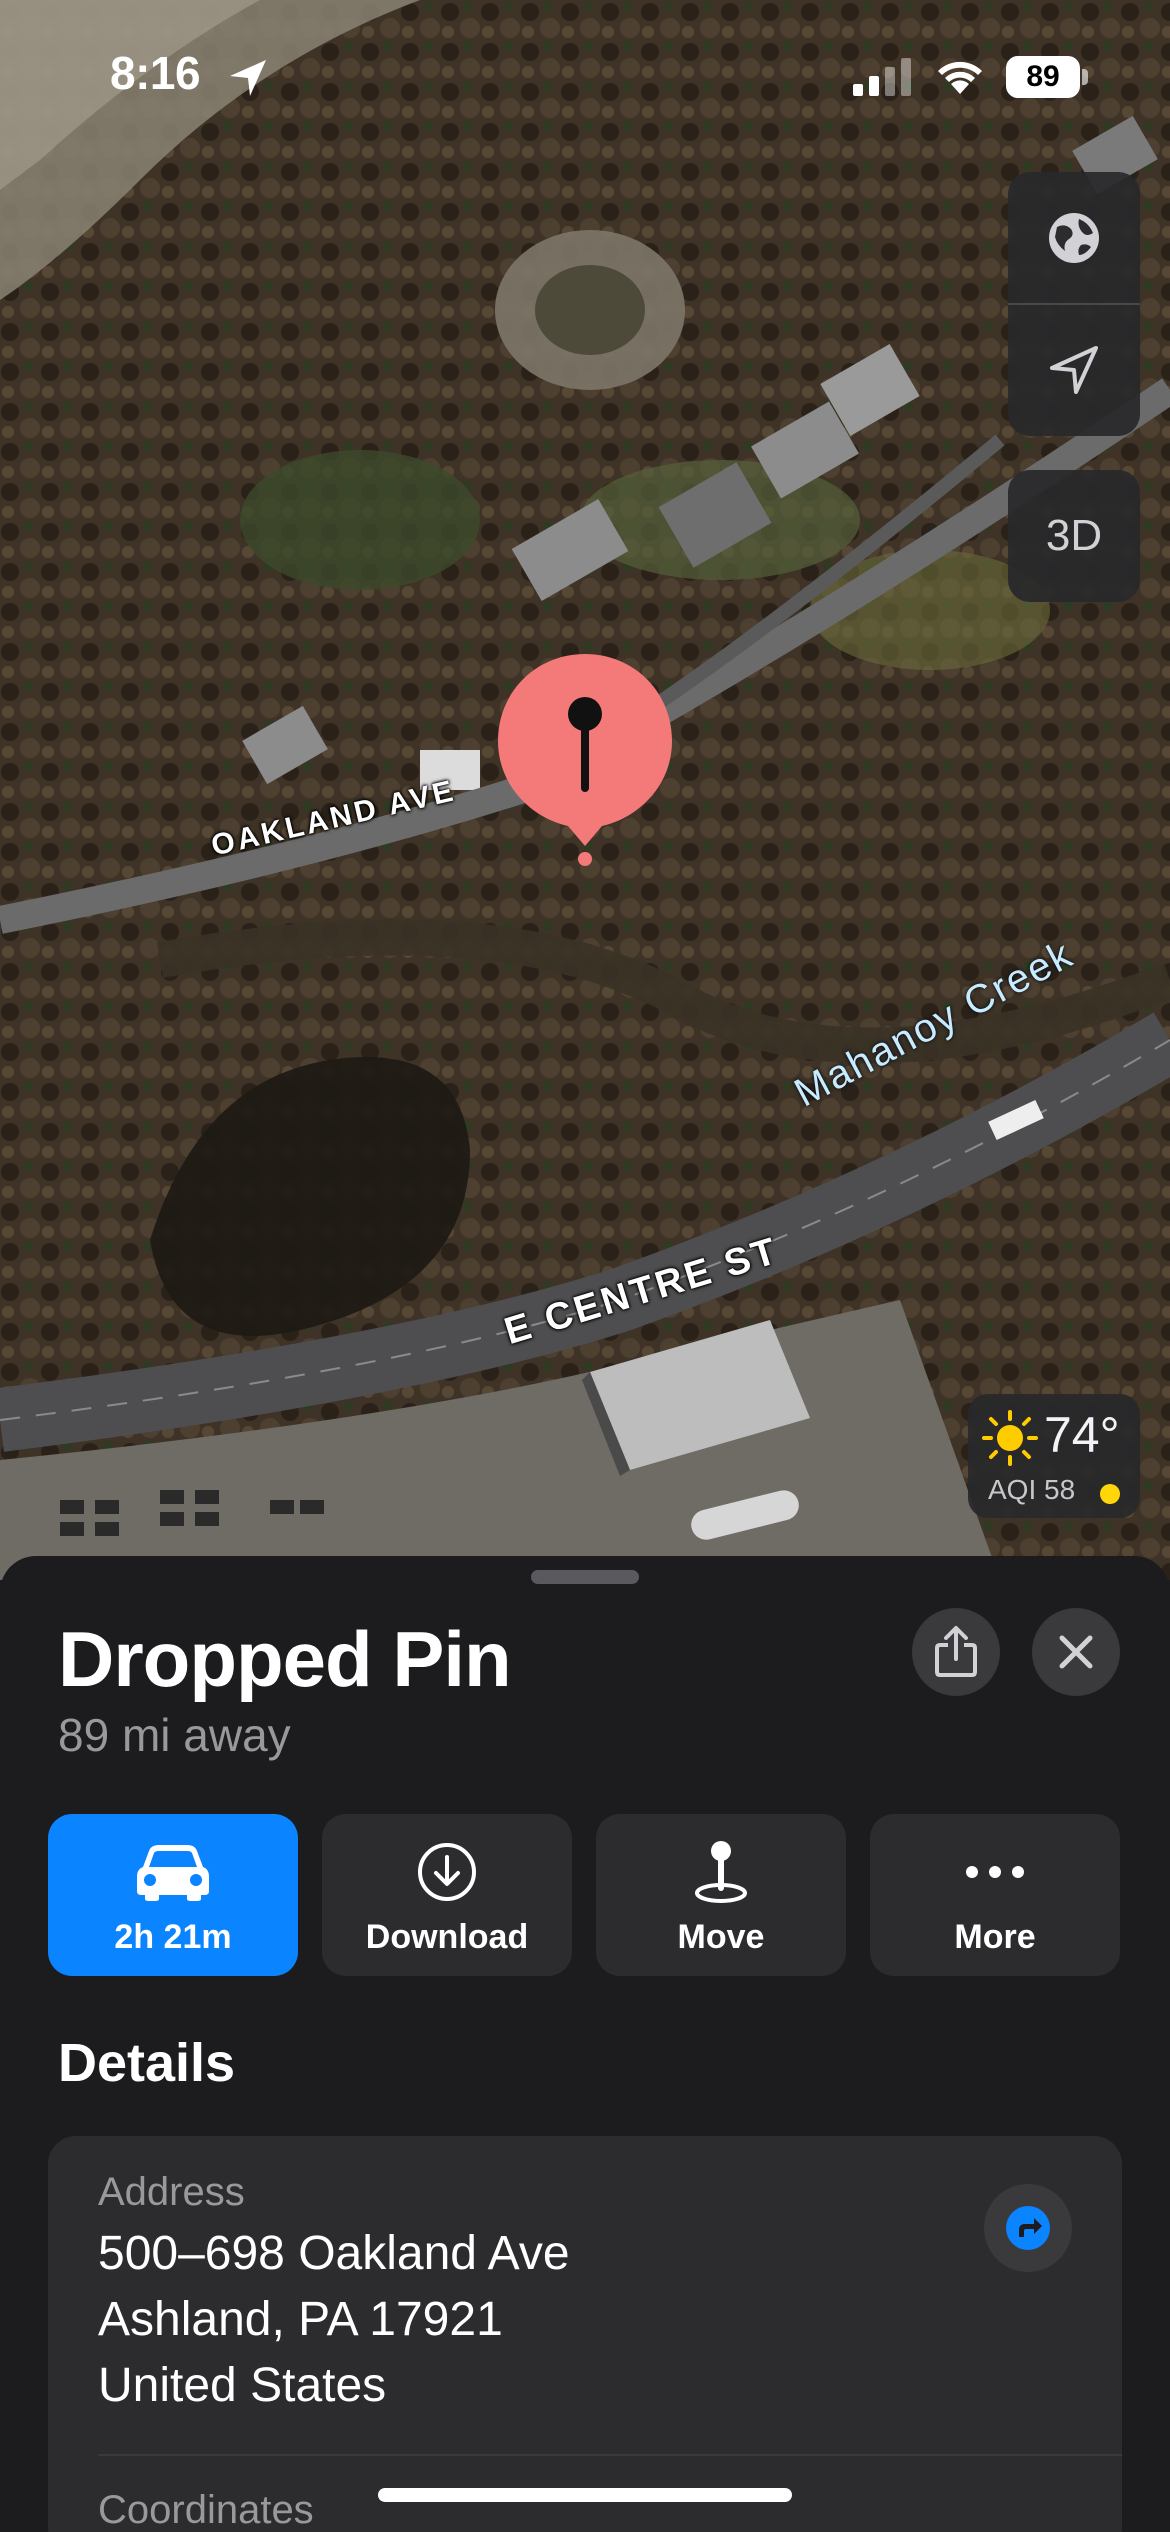 This screenshot has width=1170, height=2532. What do you see at coordinates (995, 1872) in the screenshot?
I see `ellipsis-icon` at bounding box center [995, 1872].